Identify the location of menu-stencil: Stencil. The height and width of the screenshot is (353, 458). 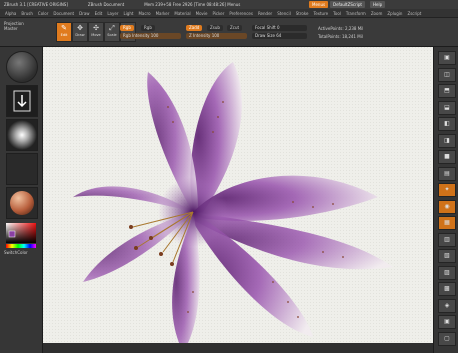
(284, 13).